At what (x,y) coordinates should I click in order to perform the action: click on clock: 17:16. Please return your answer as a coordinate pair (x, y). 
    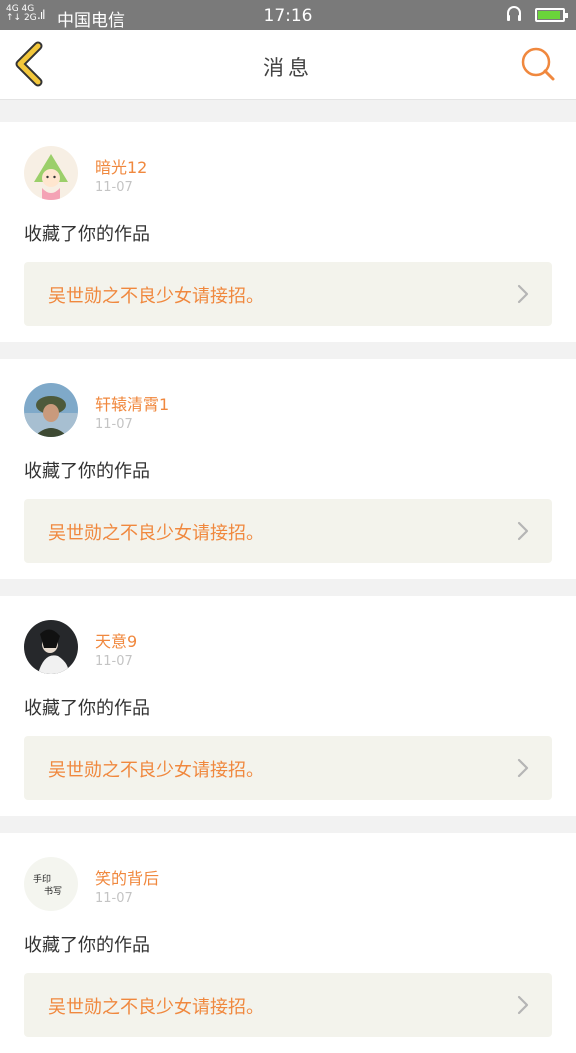
    Looking at the image, I should click on (288, 16).